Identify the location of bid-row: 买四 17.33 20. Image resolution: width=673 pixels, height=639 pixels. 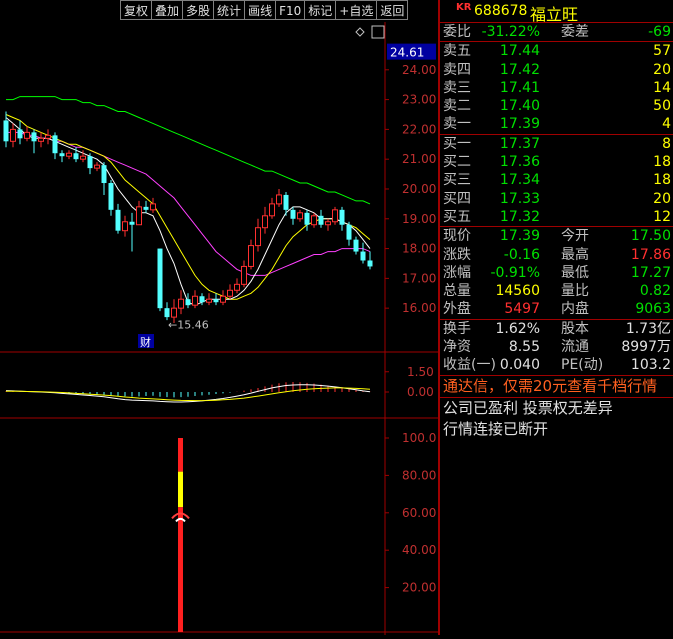
(556, 199).